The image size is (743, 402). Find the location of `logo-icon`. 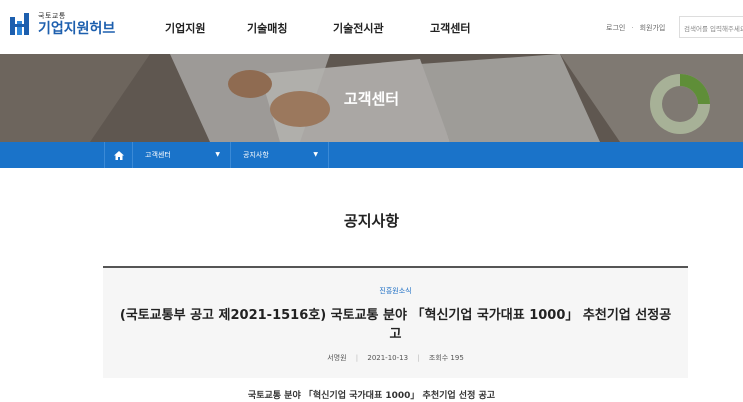

logo-icon is located at coordinates (21, 24).